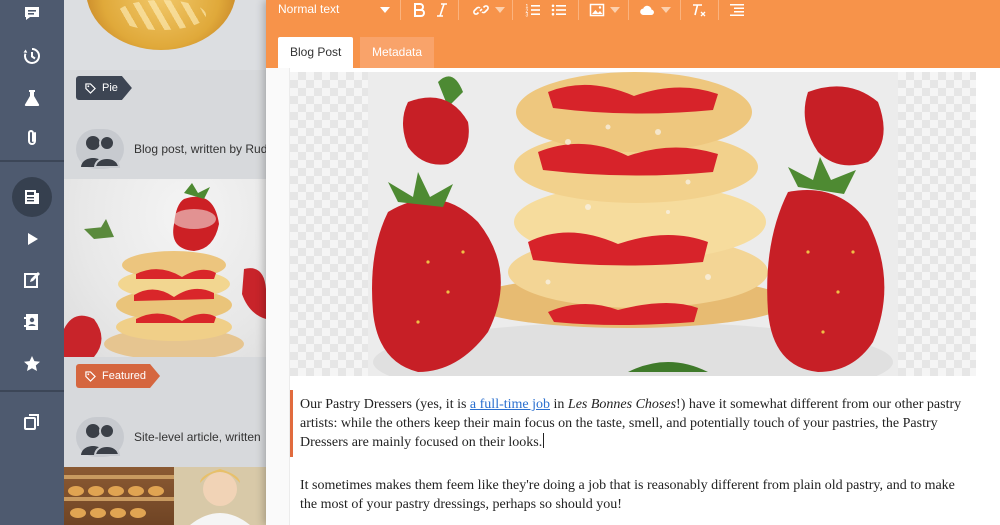 The image size is (1000, 525). Describe the element at coordinates (165, 35) in the screenshot. I see `pie-thumbnail` at that location.